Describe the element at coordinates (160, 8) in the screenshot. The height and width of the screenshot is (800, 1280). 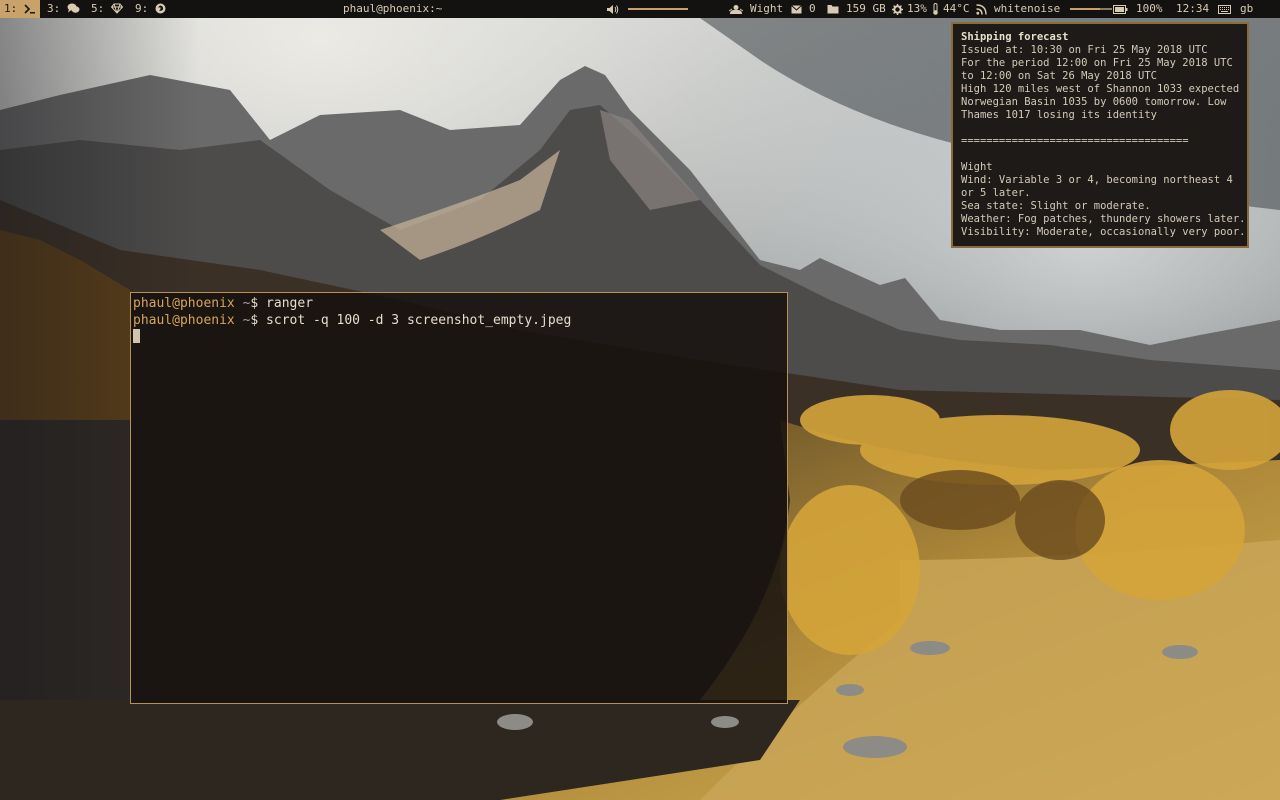
I see `firefox-icon` at that location.